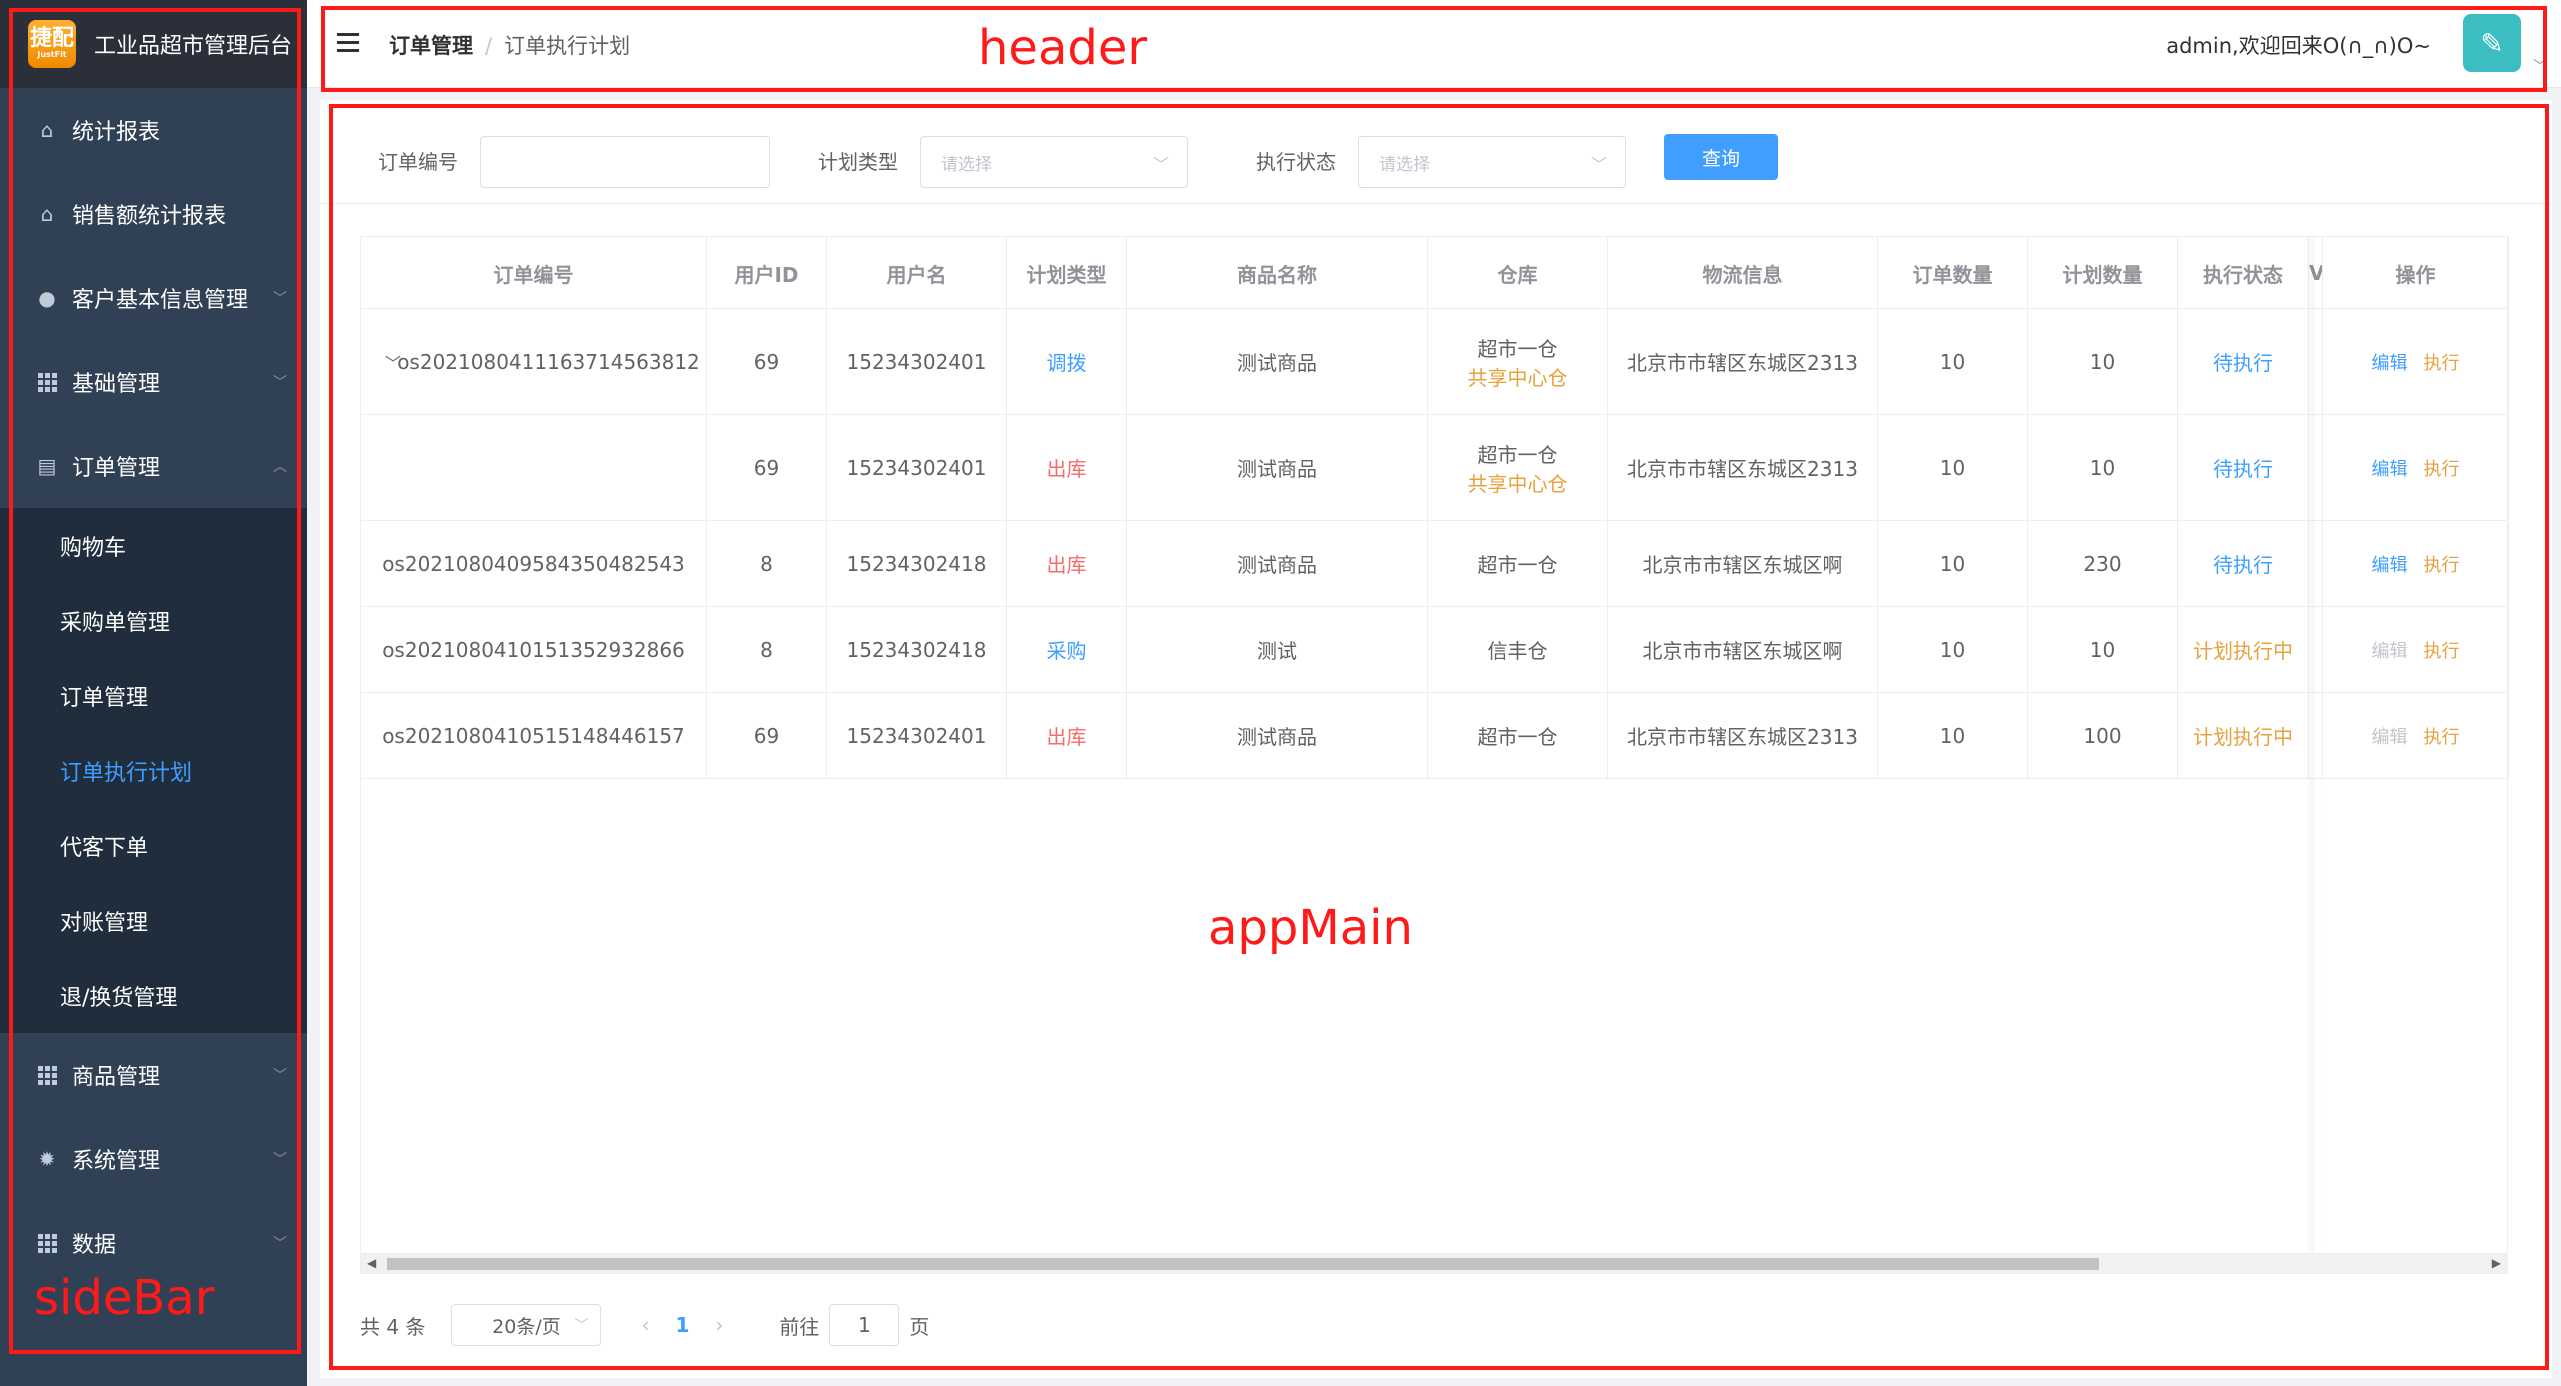 This screenshot has height=1386, width=2561. What do you see at coordinates (1434, 49) in the screenshot?
I see `header-annotation-frame` at bounding box center [1434, 49].